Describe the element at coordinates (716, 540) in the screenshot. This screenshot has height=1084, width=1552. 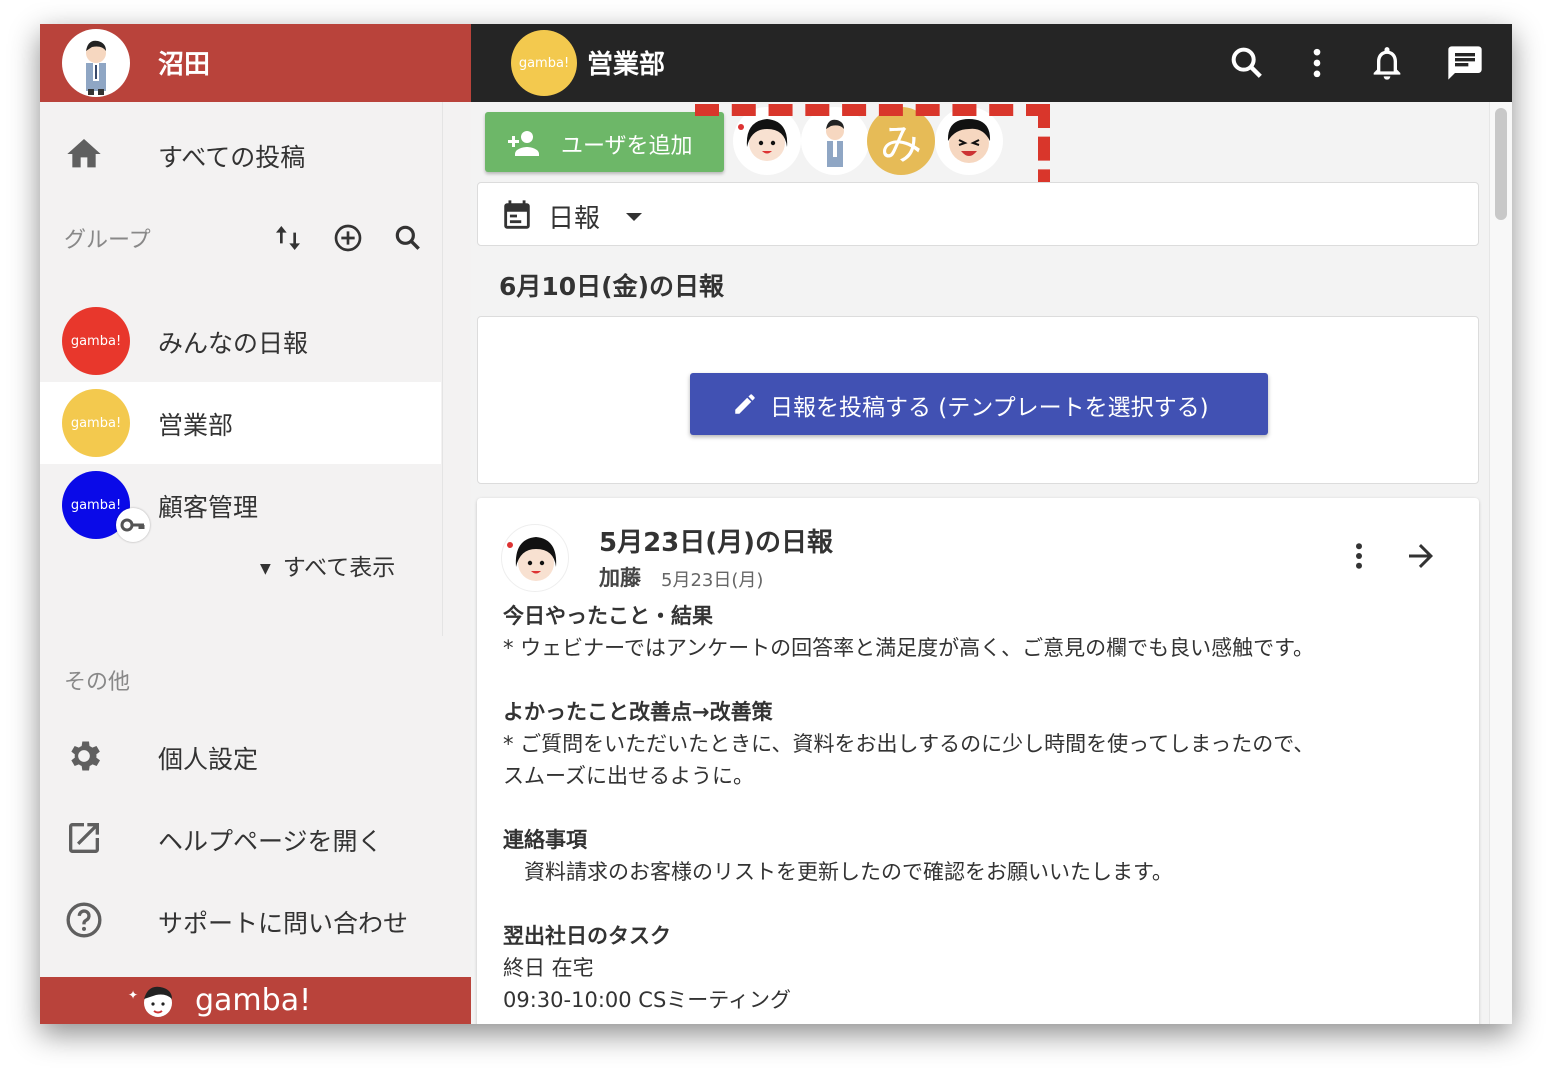
I see `report-title: 5月23日(月)の日報` at that location.